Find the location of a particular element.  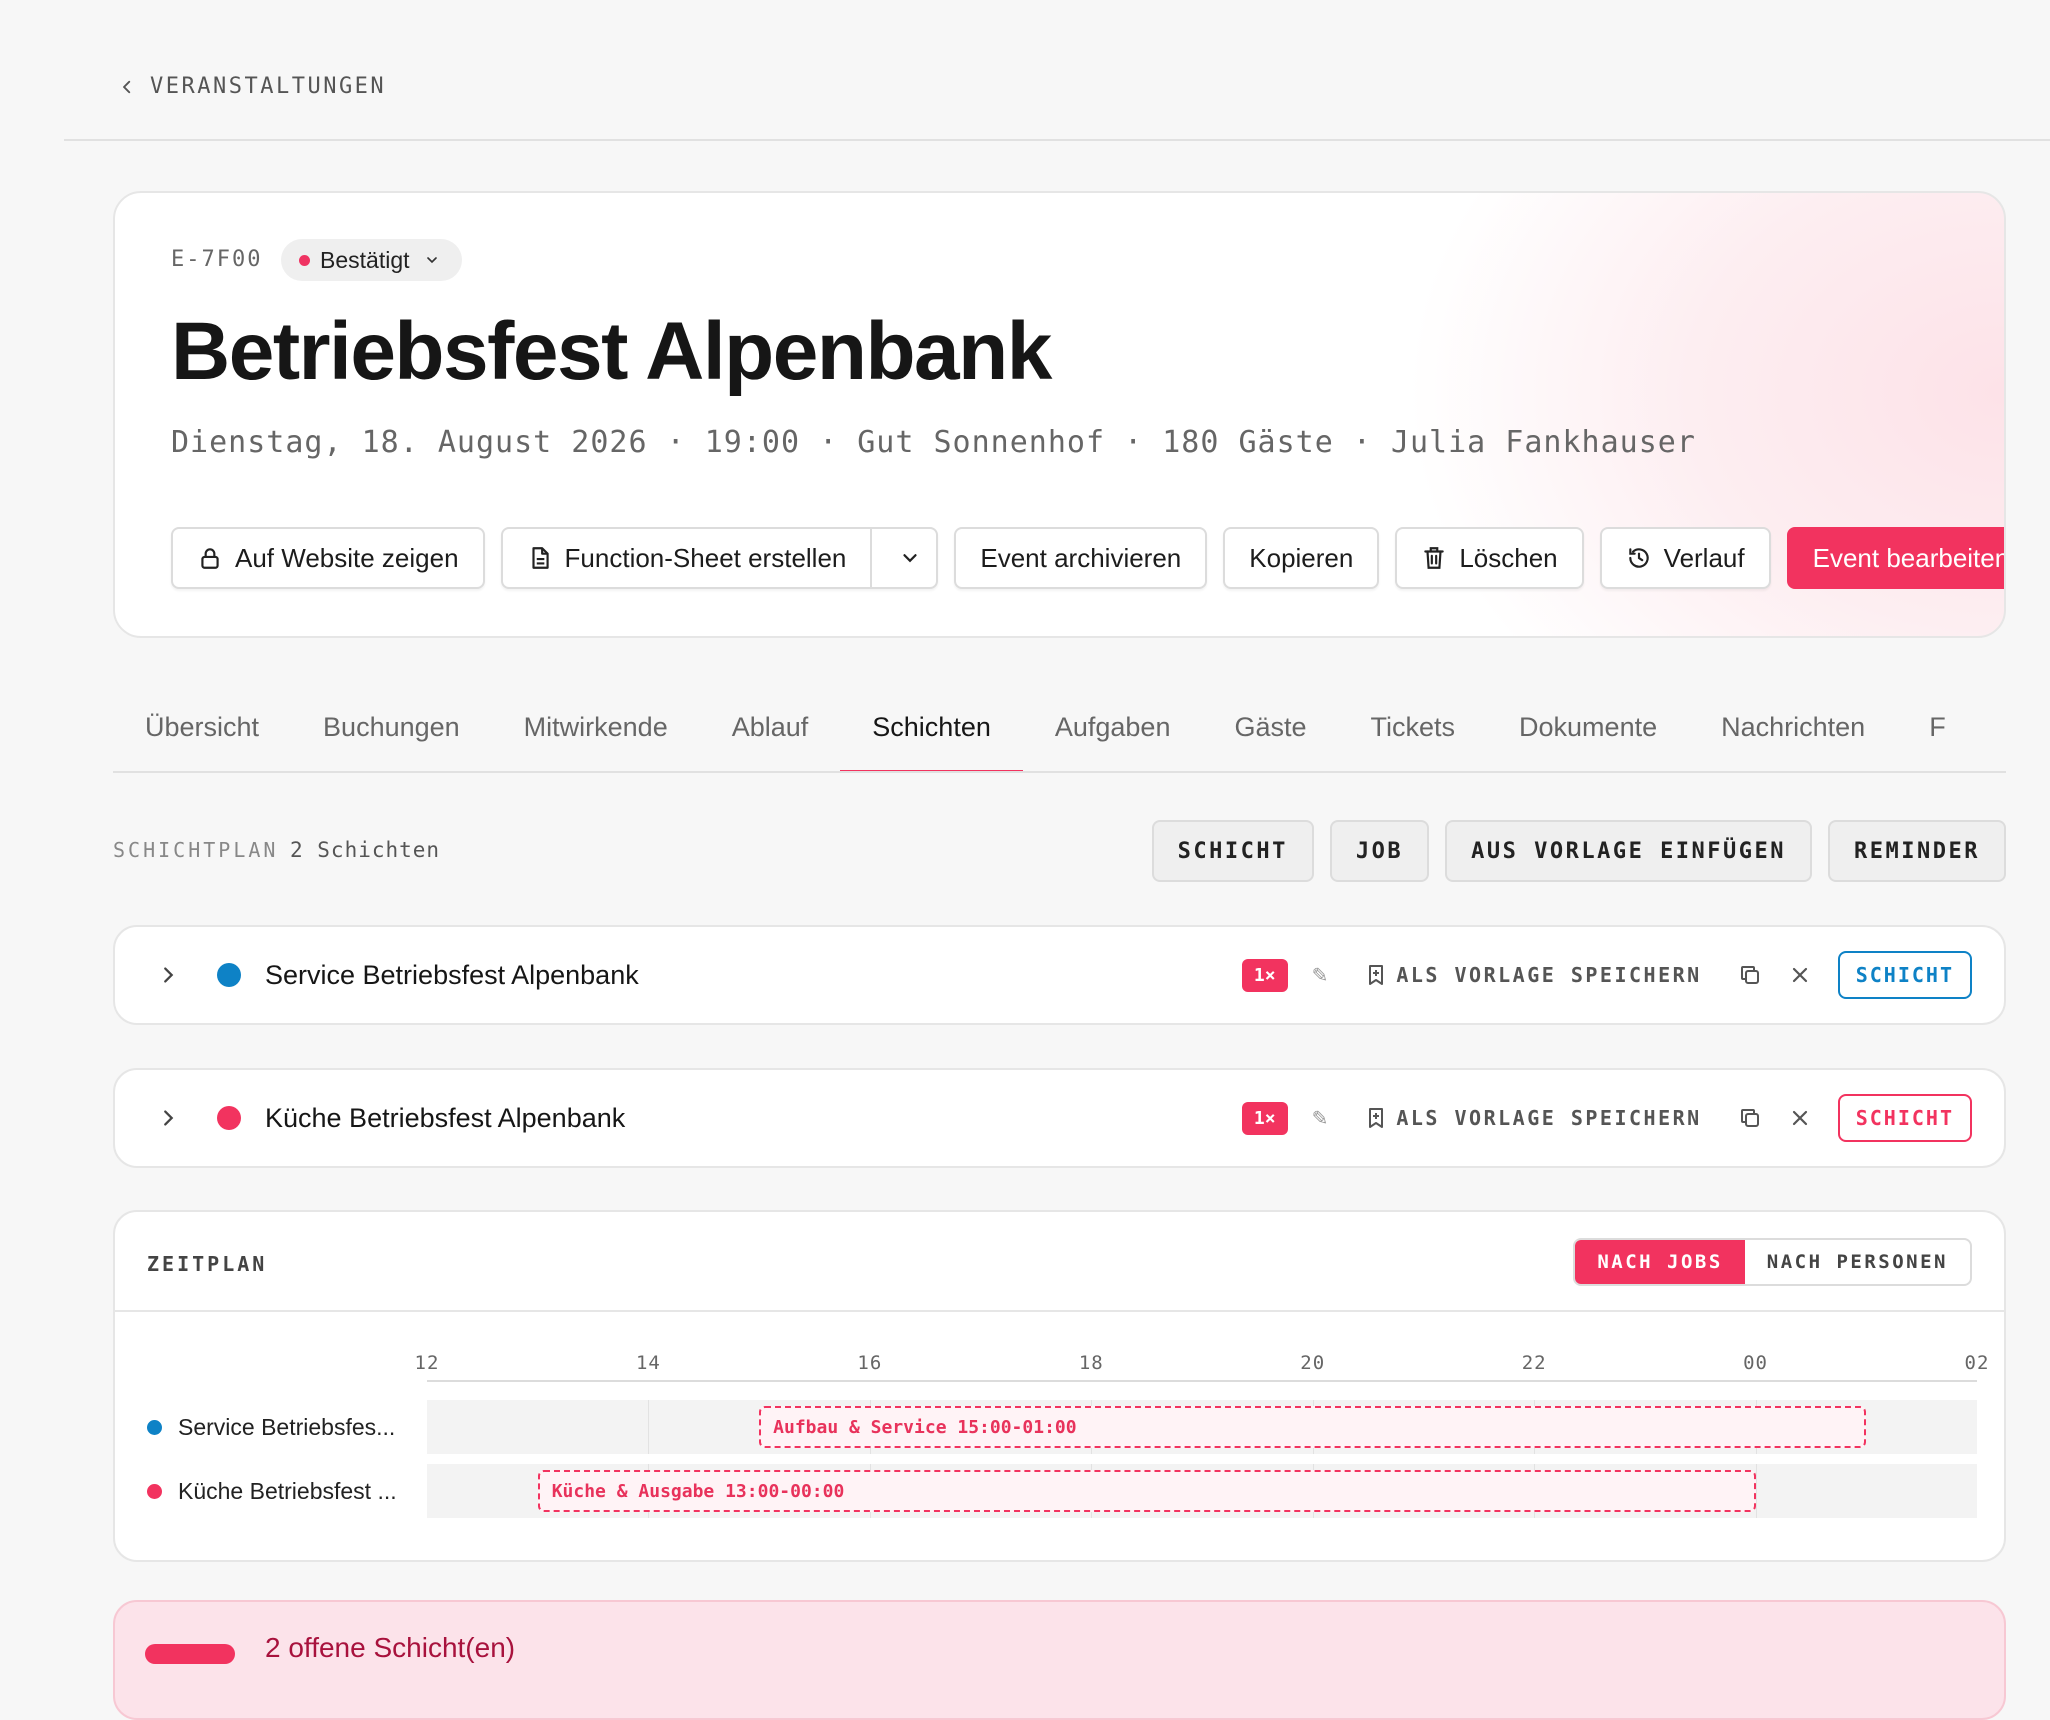

history-button: Verlauf is located at coordinates (1685, 558).